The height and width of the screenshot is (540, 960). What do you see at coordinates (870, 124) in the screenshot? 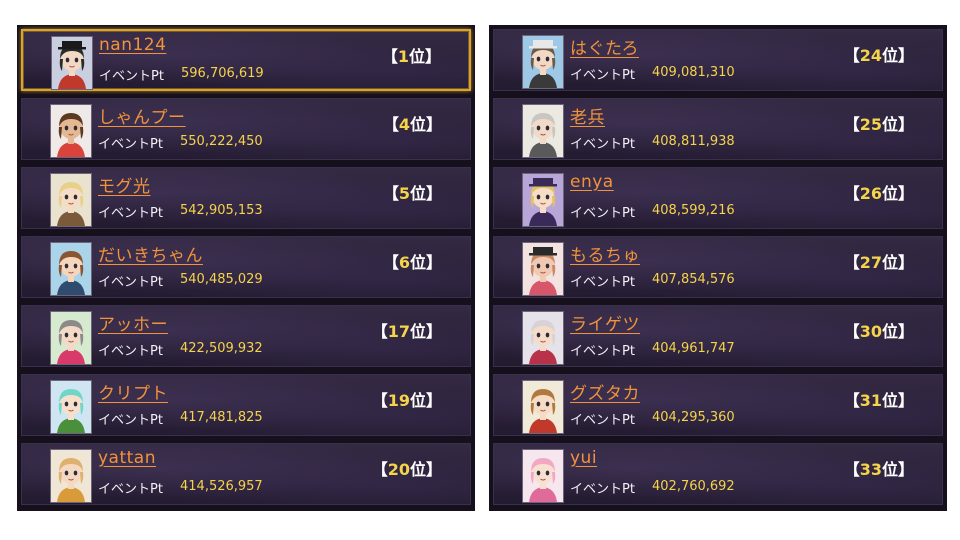
I see `rank-number: 25` at bounding box center [870, 124].